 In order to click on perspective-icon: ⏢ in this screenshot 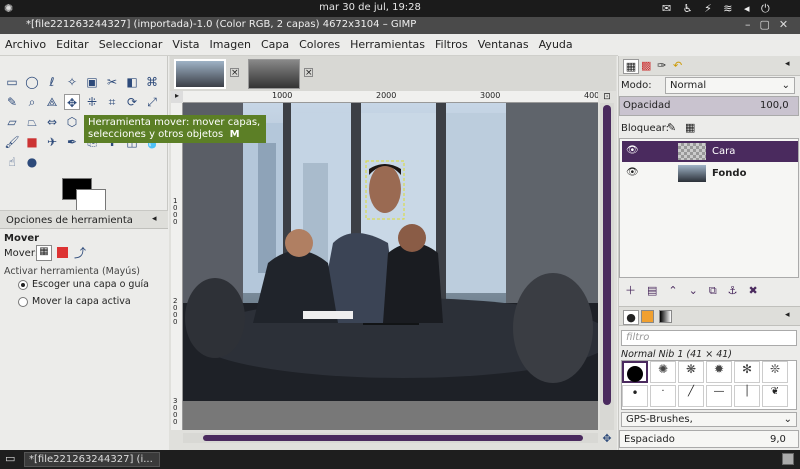, I will do `click(32, 122)`.